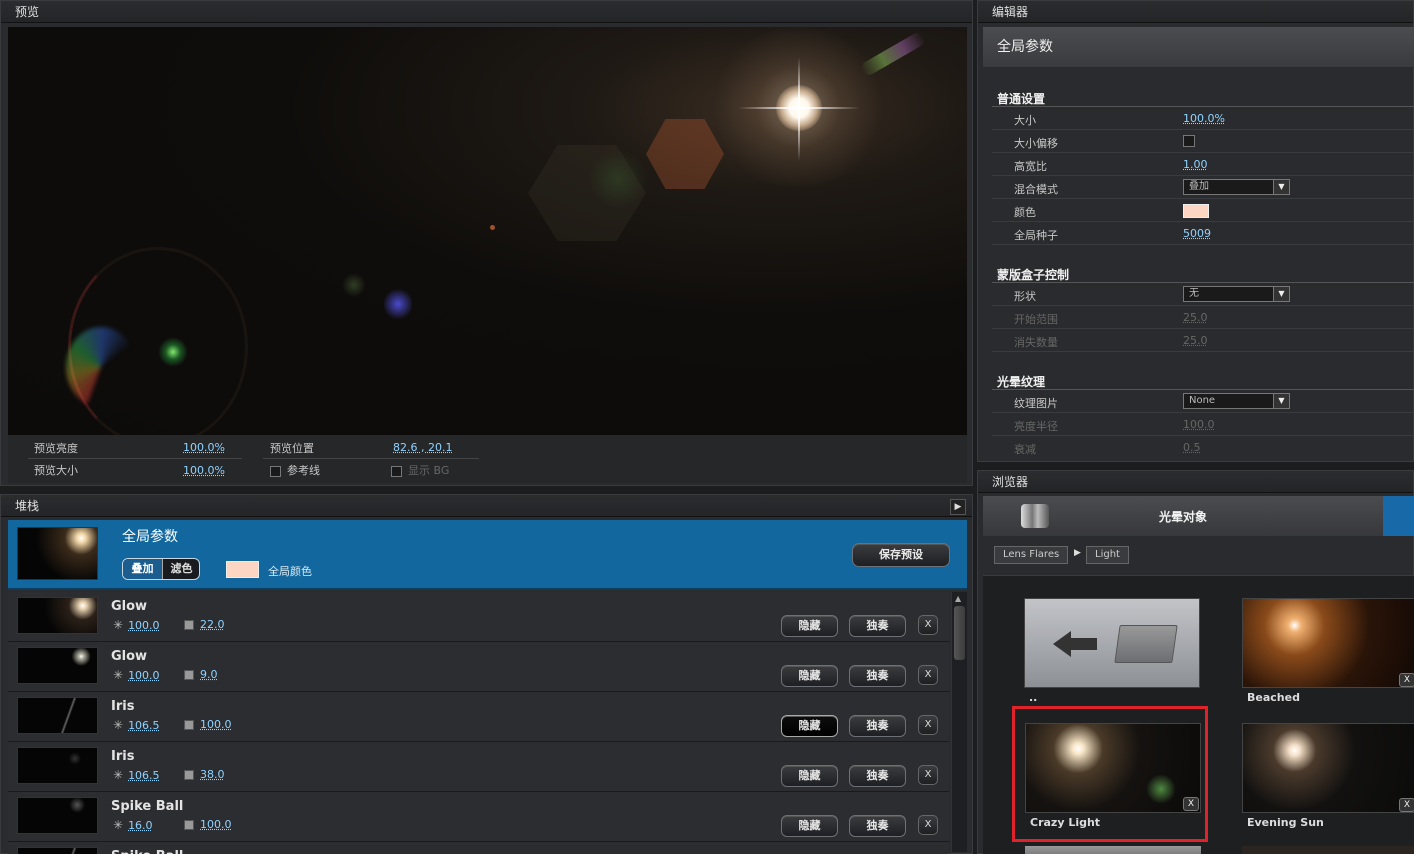  What do you see at coordinates (478, 617) in the screenshot?
I see `layer-row: Glow ✳ 100.0 22.0 隐藏 独奏 X` at bounding box center [478, 617].